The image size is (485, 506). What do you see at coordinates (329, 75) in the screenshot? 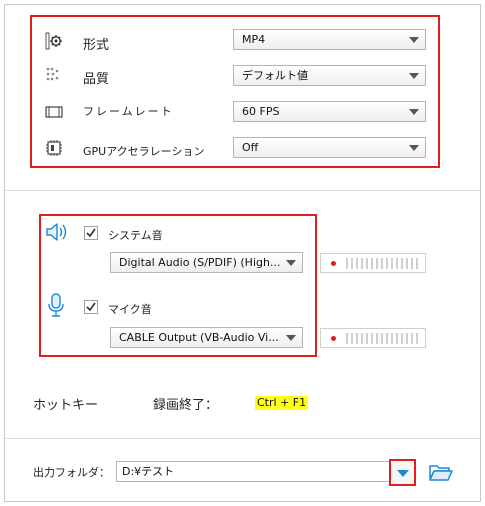
I see `quality-select: デフォルト値` at bounding box center [329, 75].